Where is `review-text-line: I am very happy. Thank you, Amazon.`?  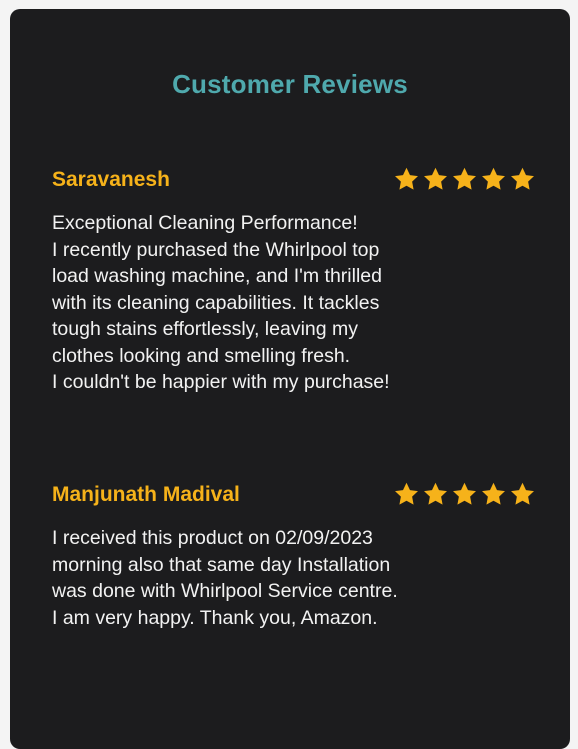 review-text-line: I am very happy. Thank you, Amazon. is located at coordinates (215, 617).